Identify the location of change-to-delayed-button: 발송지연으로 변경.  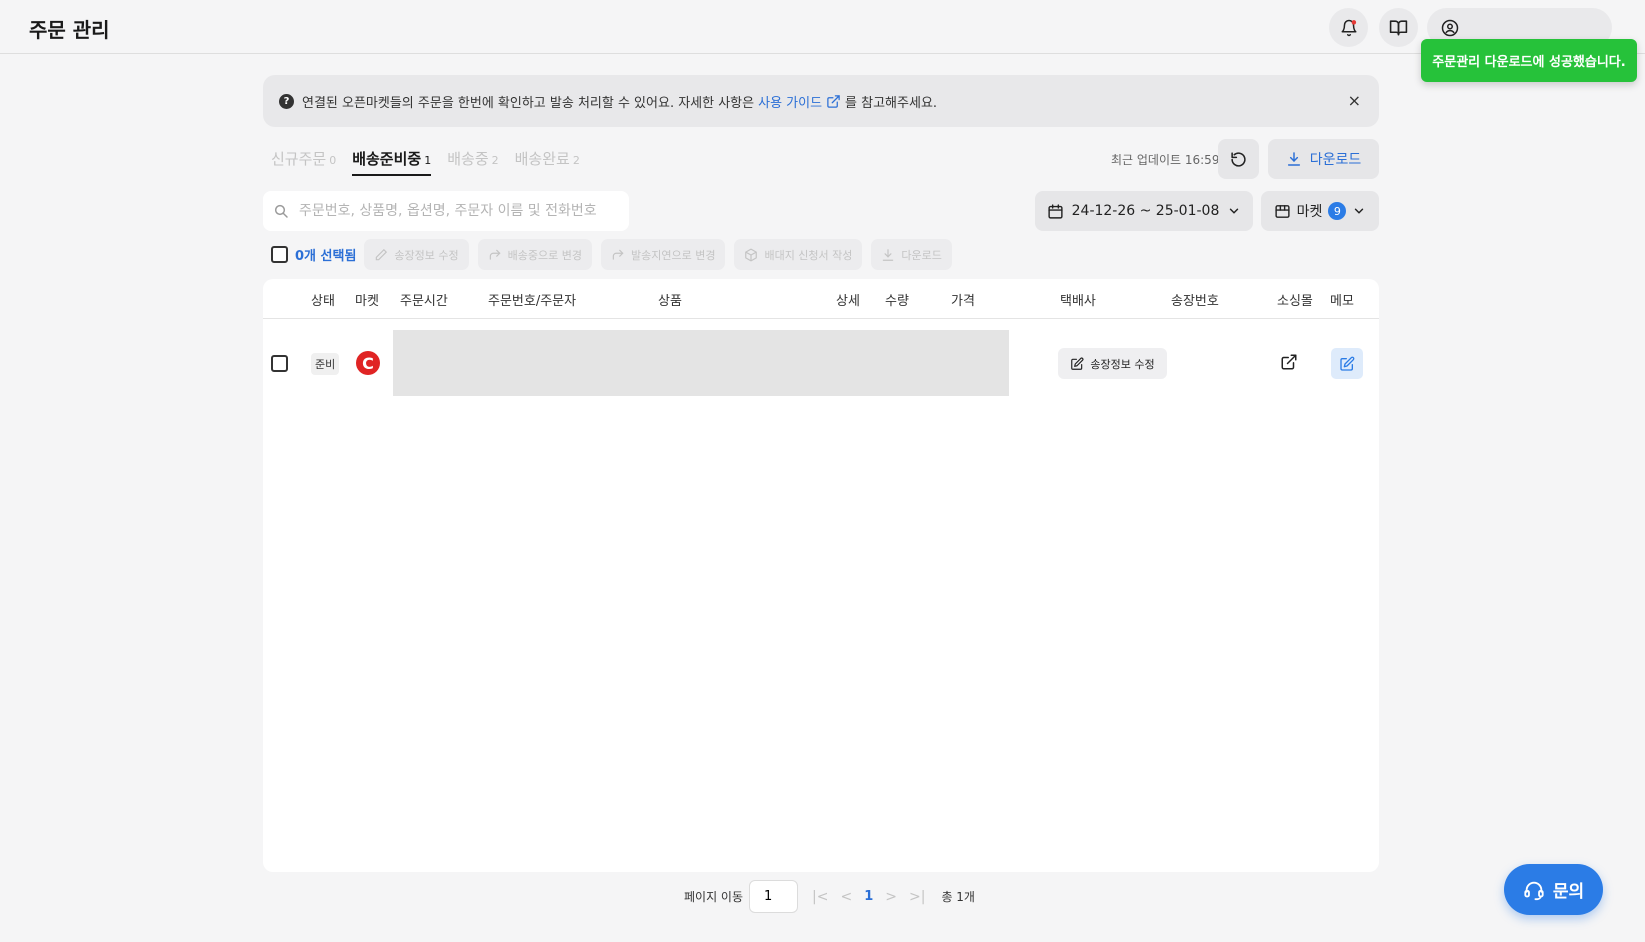
(663, 254).